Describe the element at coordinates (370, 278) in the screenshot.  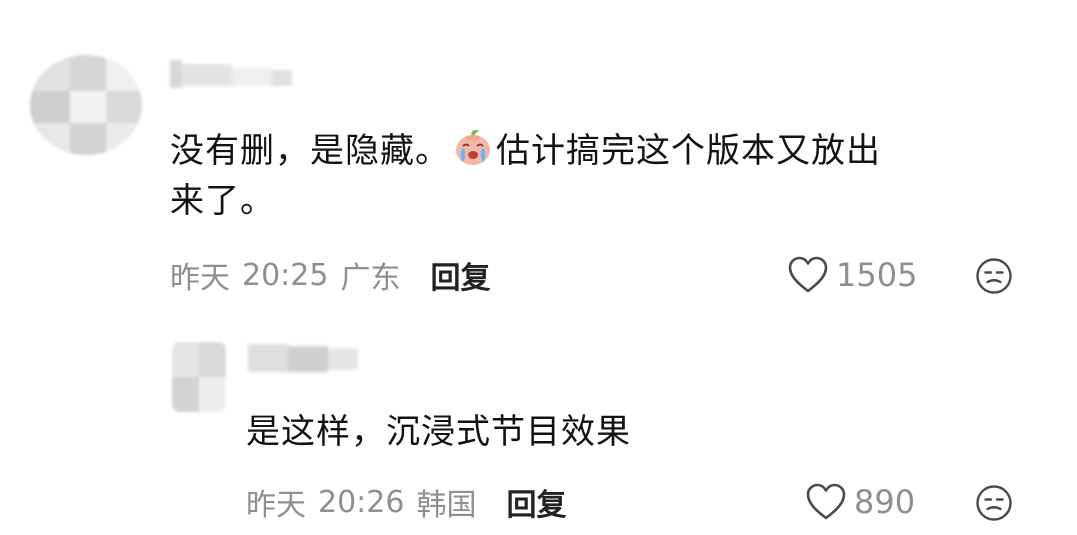
I see `comment-location: 广东` at that location.